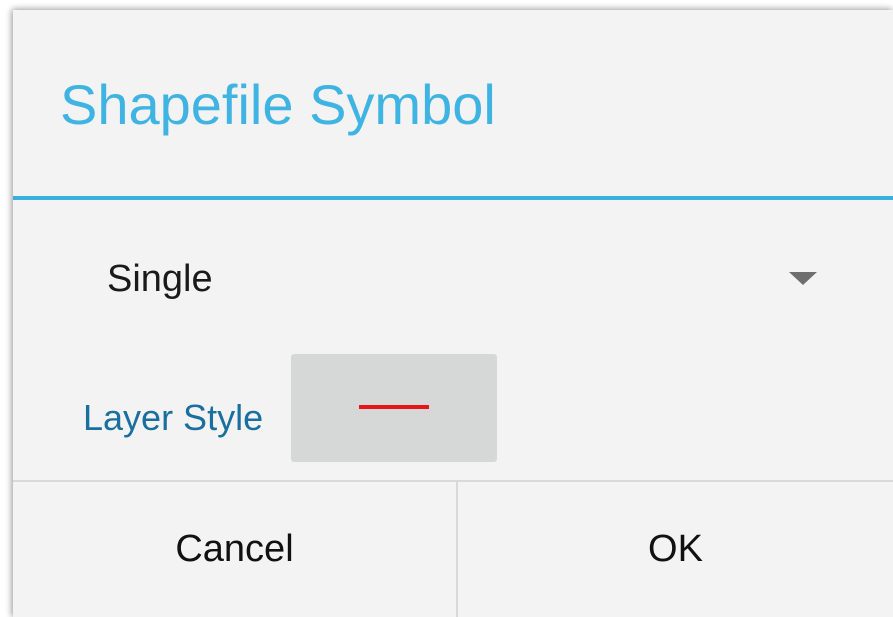 This screenshot has height=617, width=893. I want to click on line-symbol-icon, so click(394, 407).